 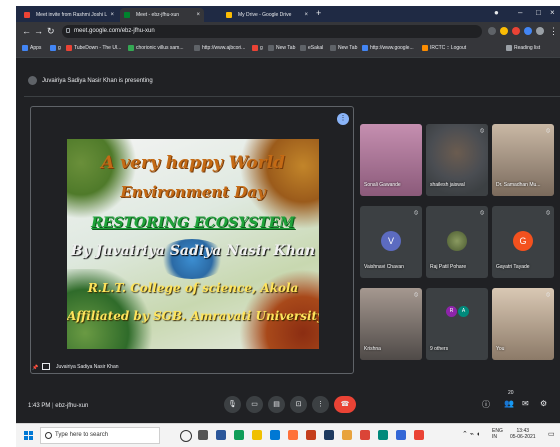 What do you see at coordinates (232, 404) in the screenshot?
I see `mic-button: 🎙` at bounding box center [232, 404].